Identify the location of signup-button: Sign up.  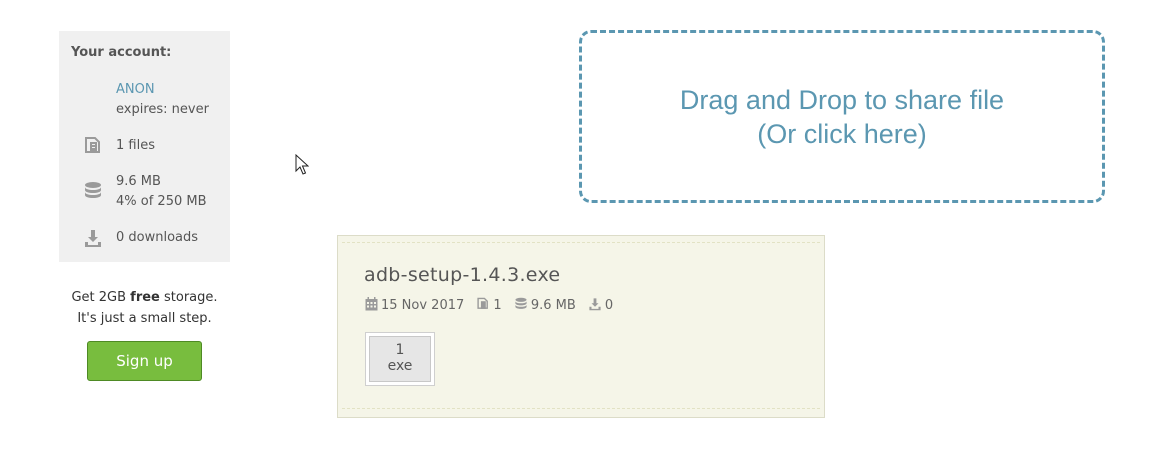
(144, 361).